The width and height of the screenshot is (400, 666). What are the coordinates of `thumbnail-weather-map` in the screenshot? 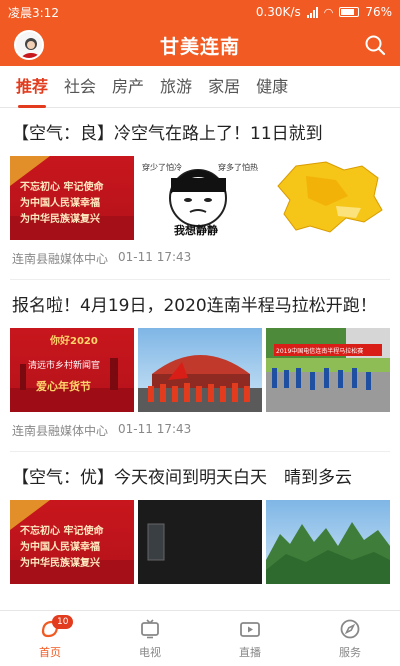 It's located at (328, 198).